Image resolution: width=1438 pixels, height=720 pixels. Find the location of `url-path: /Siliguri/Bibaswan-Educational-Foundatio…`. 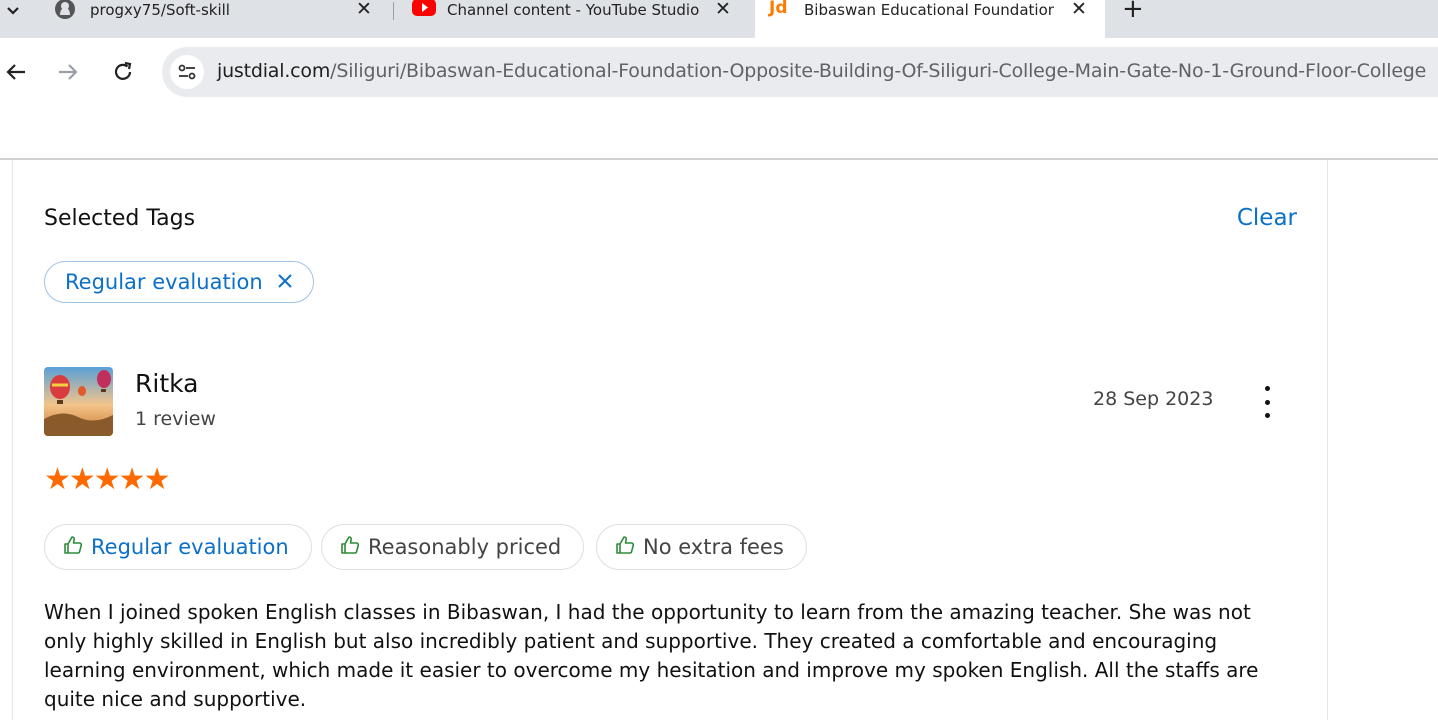

url-path: /Siliguri/Bibaswan-Educational-Foundatio… is located at coordinates (878, 71).